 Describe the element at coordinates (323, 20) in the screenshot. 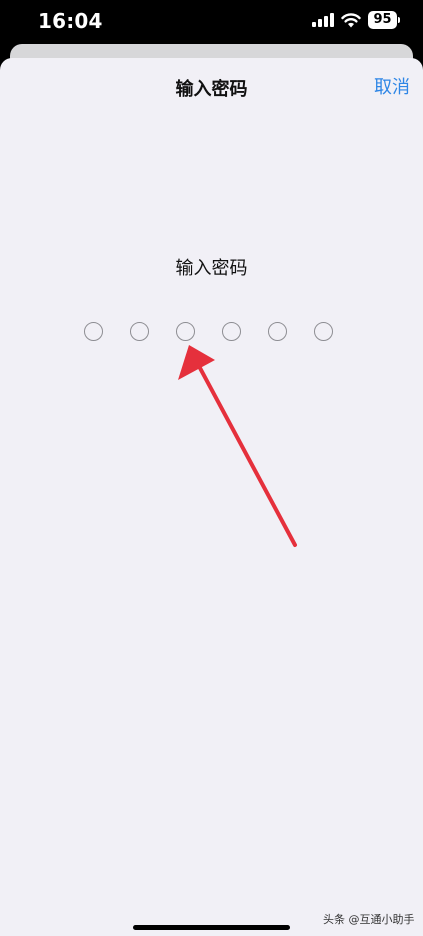

I see `signal-icon` at that location.